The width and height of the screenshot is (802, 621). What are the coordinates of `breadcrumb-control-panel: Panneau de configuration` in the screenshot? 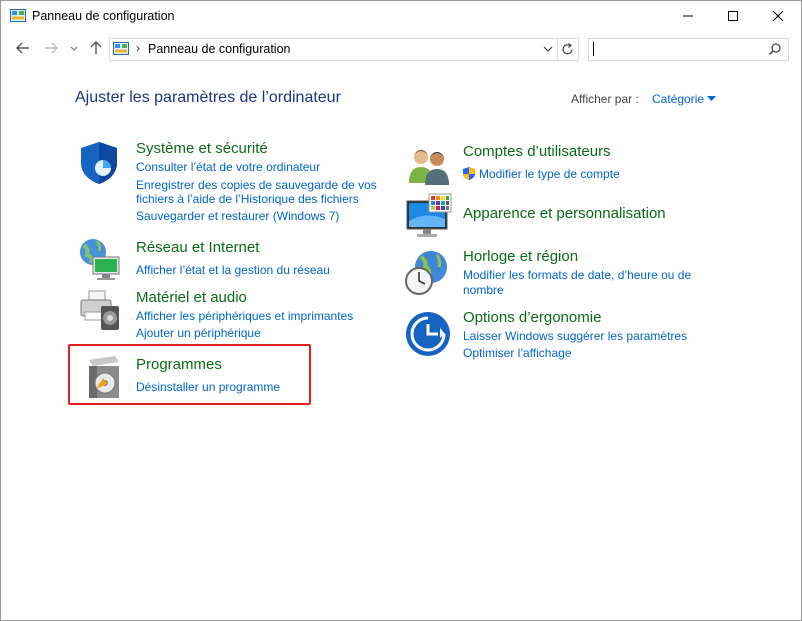 It's located at (219, 49).